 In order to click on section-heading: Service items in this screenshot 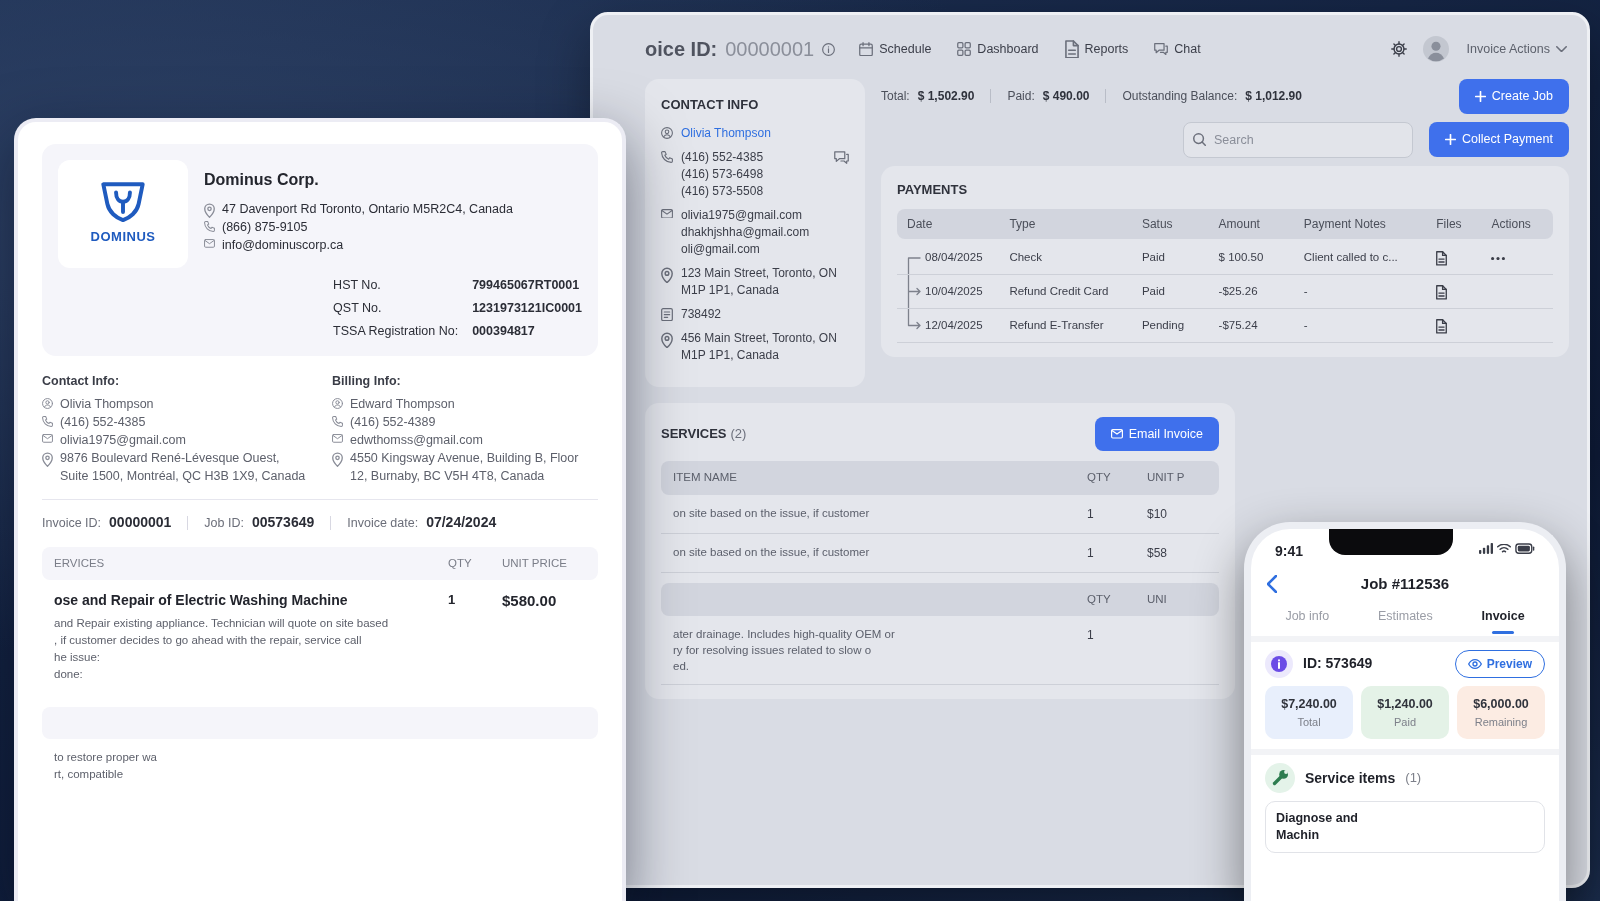, I will do `click(1350, 778)`.